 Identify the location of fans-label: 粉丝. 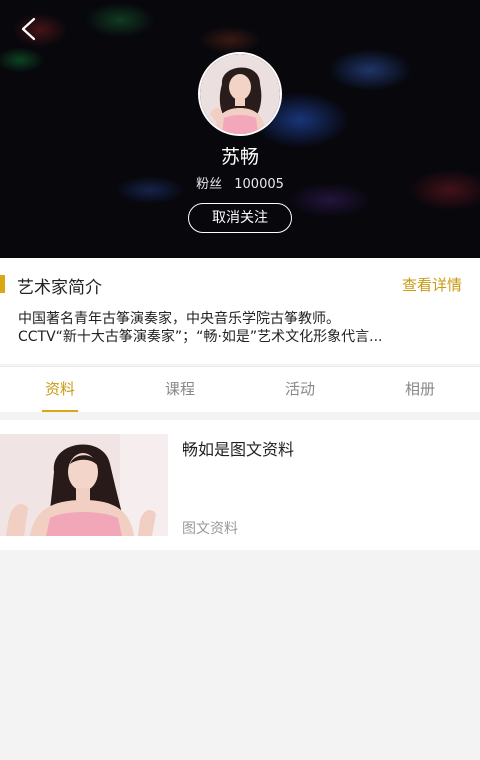
(209, 184).